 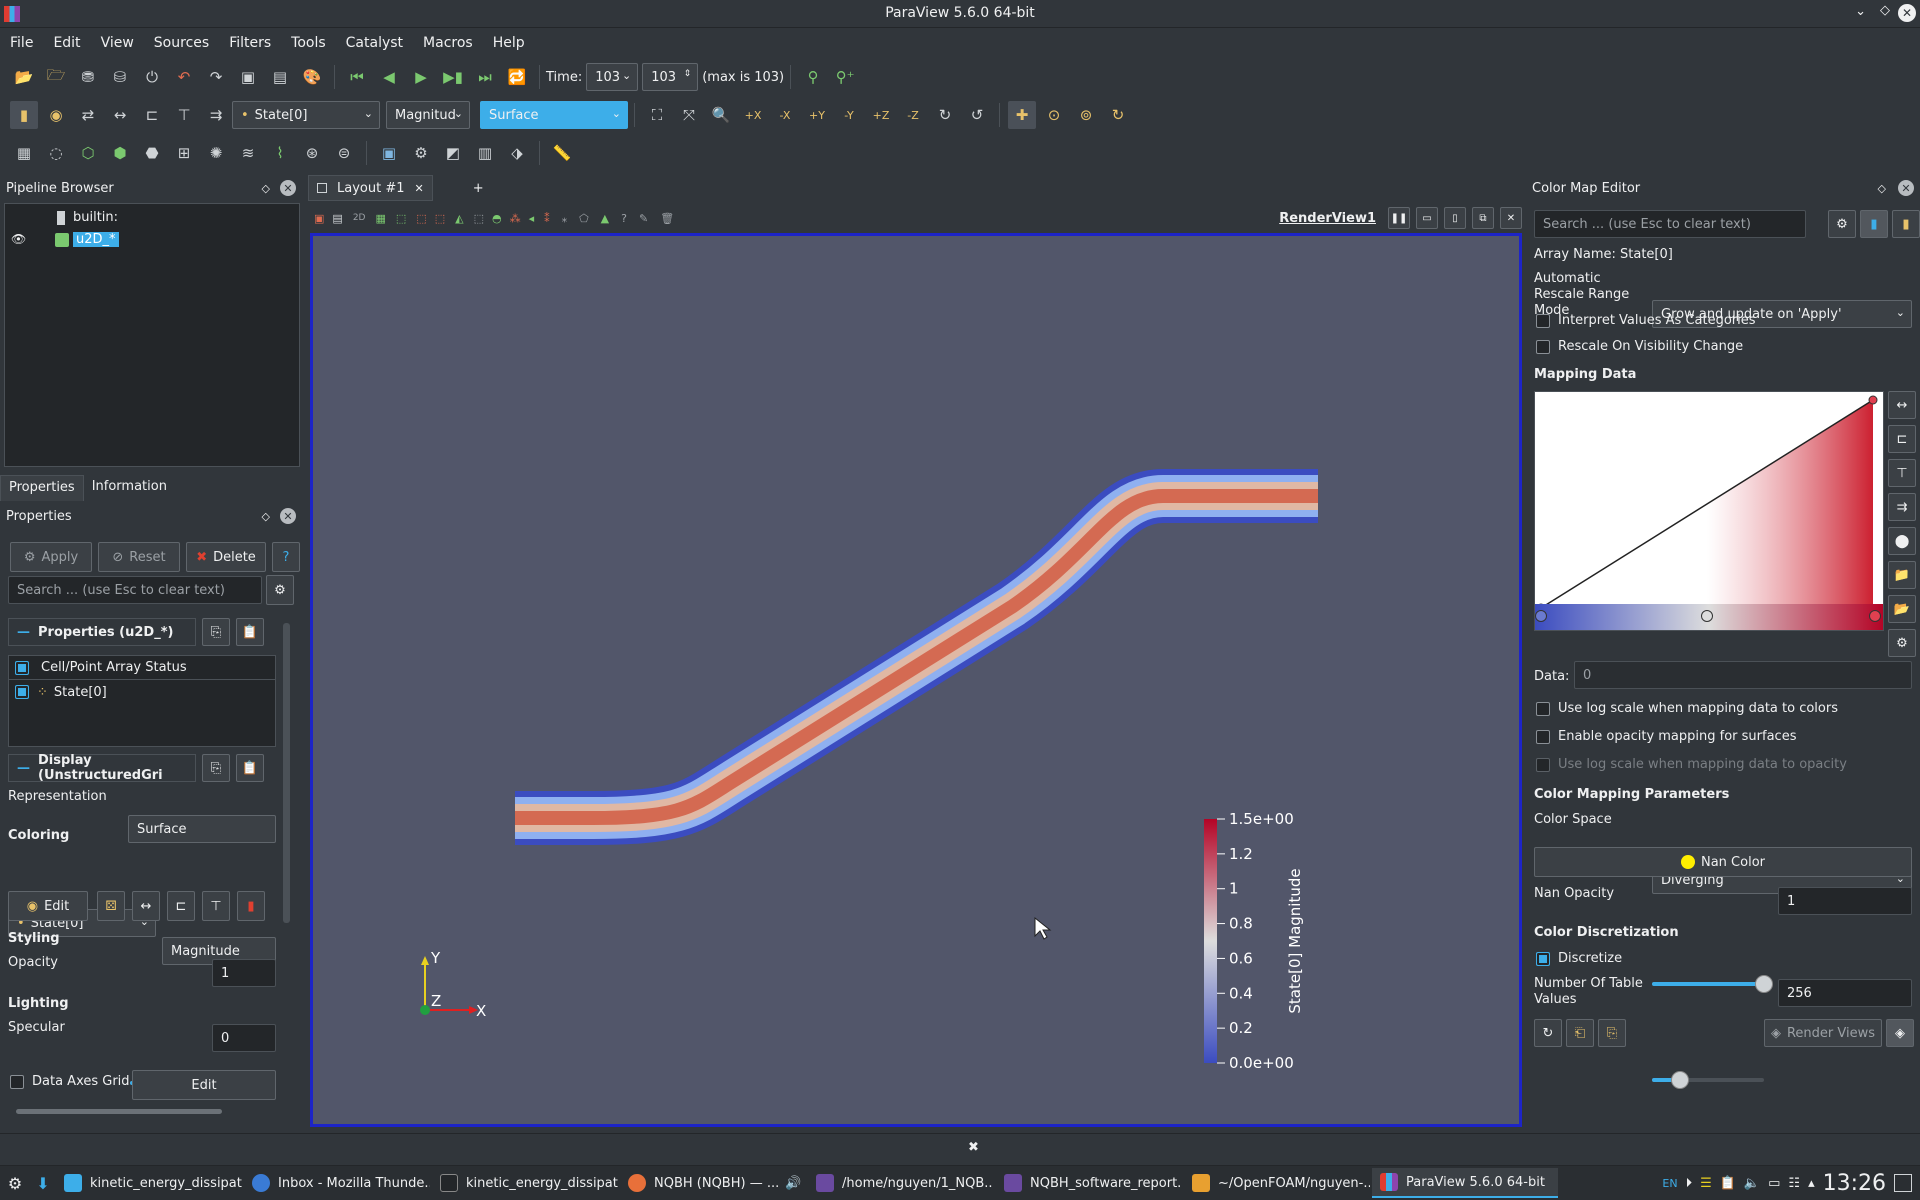 I want to click on close-panel-icon: ✕, so click(x=288, y=516).